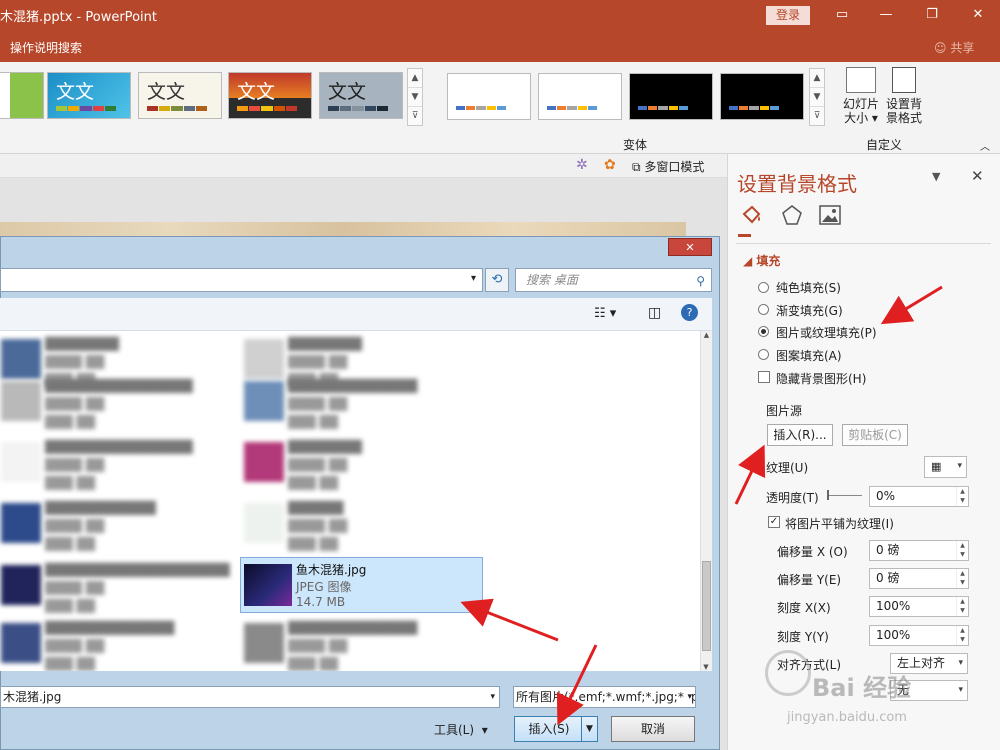 The height and width of the screenshot is (750, 1000). What do you see at coordinates (363, 166) in the screenshot?
I see `view-toolbar: ✲ ✿ ⧉ 多窗口模式` at bounding box center [363, 166].